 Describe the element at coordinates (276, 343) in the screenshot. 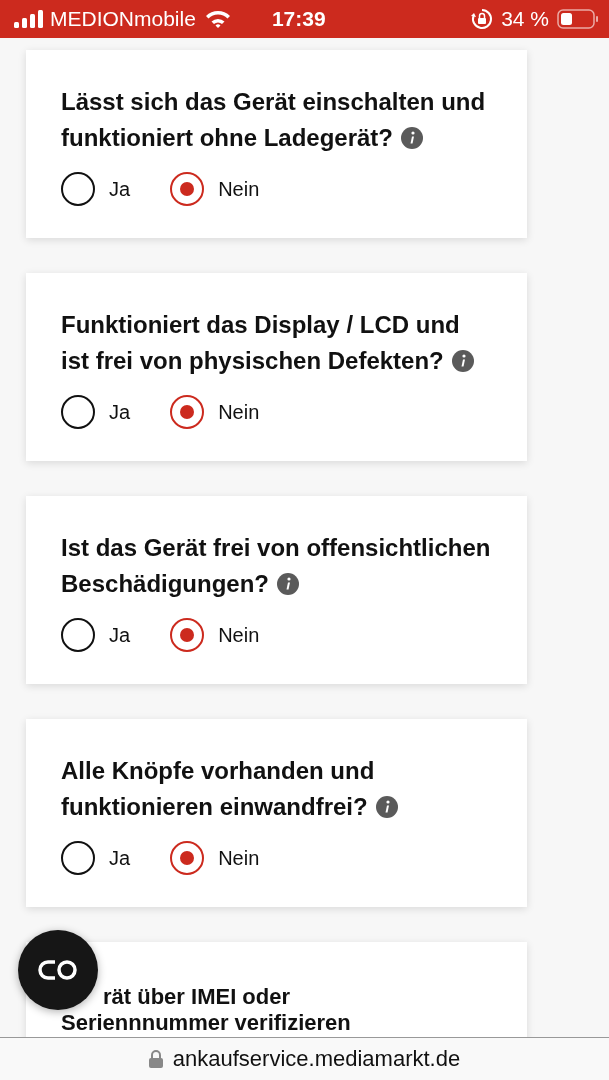

I see `question-title: Funktioniert das Display / LCD und ist frei von physischen Defekten?` at that location.